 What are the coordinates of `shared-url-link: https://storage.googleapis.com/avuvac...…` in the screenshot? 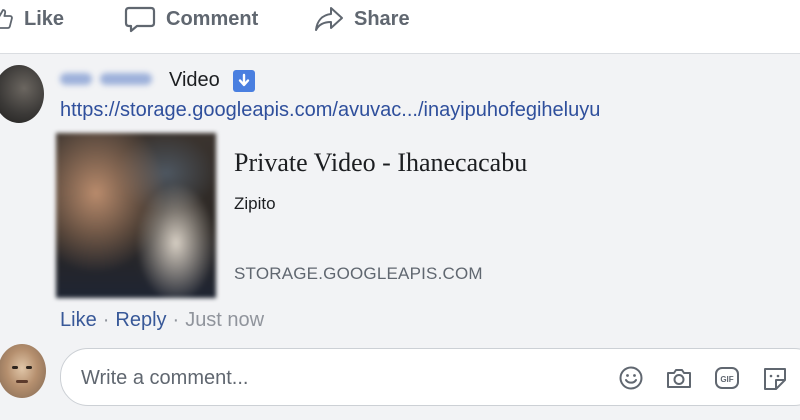 It's located at (330, 110).